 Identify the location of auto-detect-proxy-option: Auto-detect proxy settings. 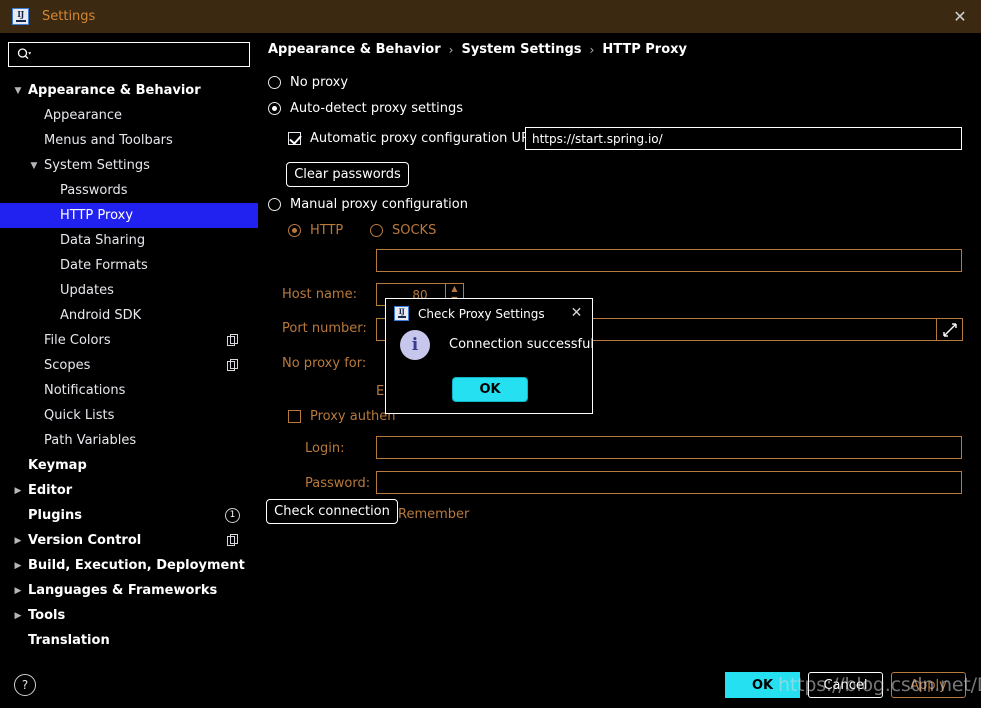
(365, 108).